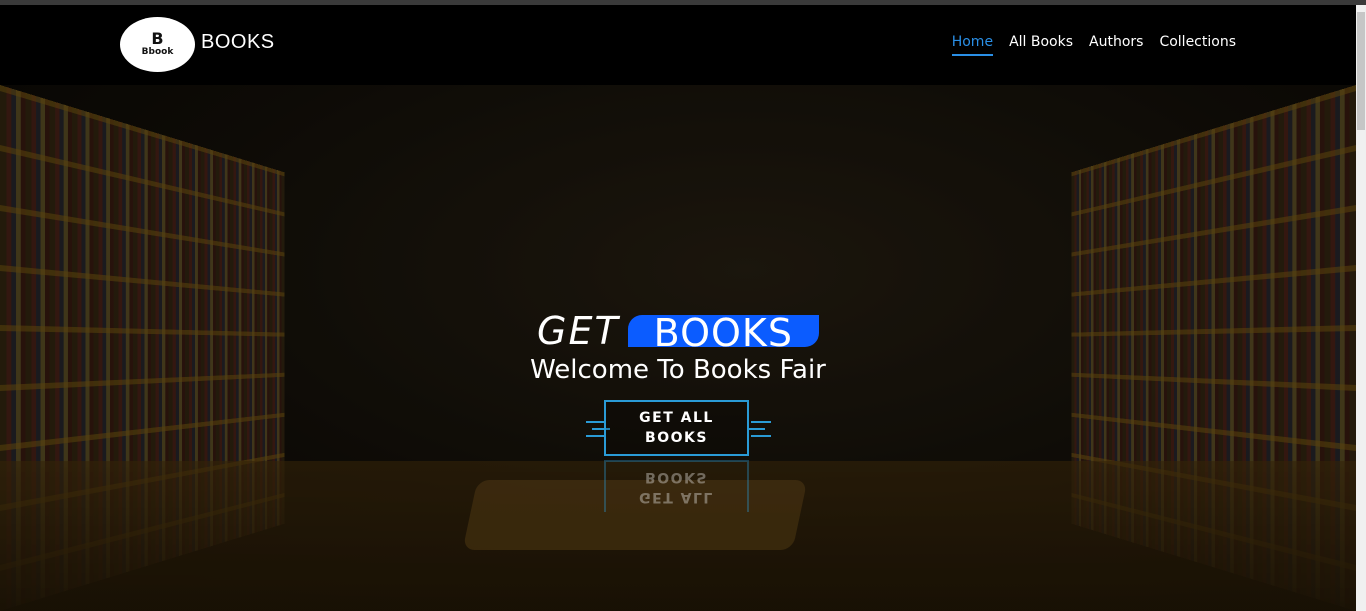  I want to click on nav-all-books-link: All Books, so click(1041, 45).